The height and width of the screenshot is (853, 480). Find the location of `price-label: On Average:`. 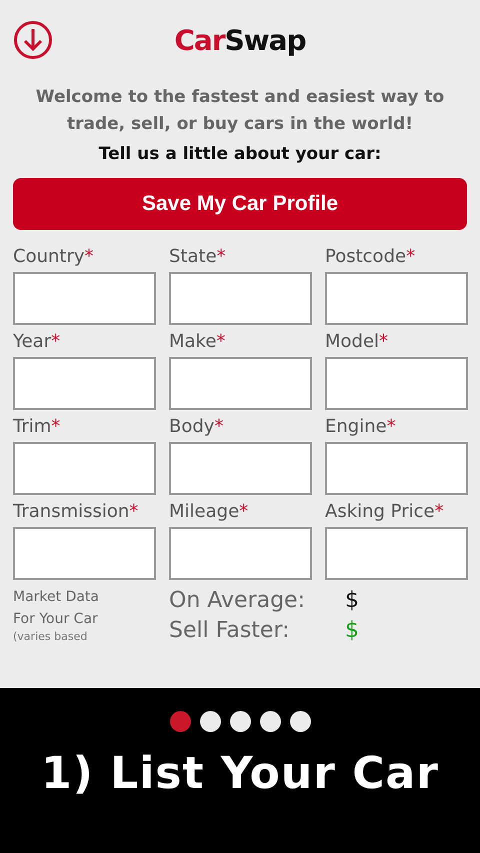

price-label: On Average: is located at coordinates (237, 601).